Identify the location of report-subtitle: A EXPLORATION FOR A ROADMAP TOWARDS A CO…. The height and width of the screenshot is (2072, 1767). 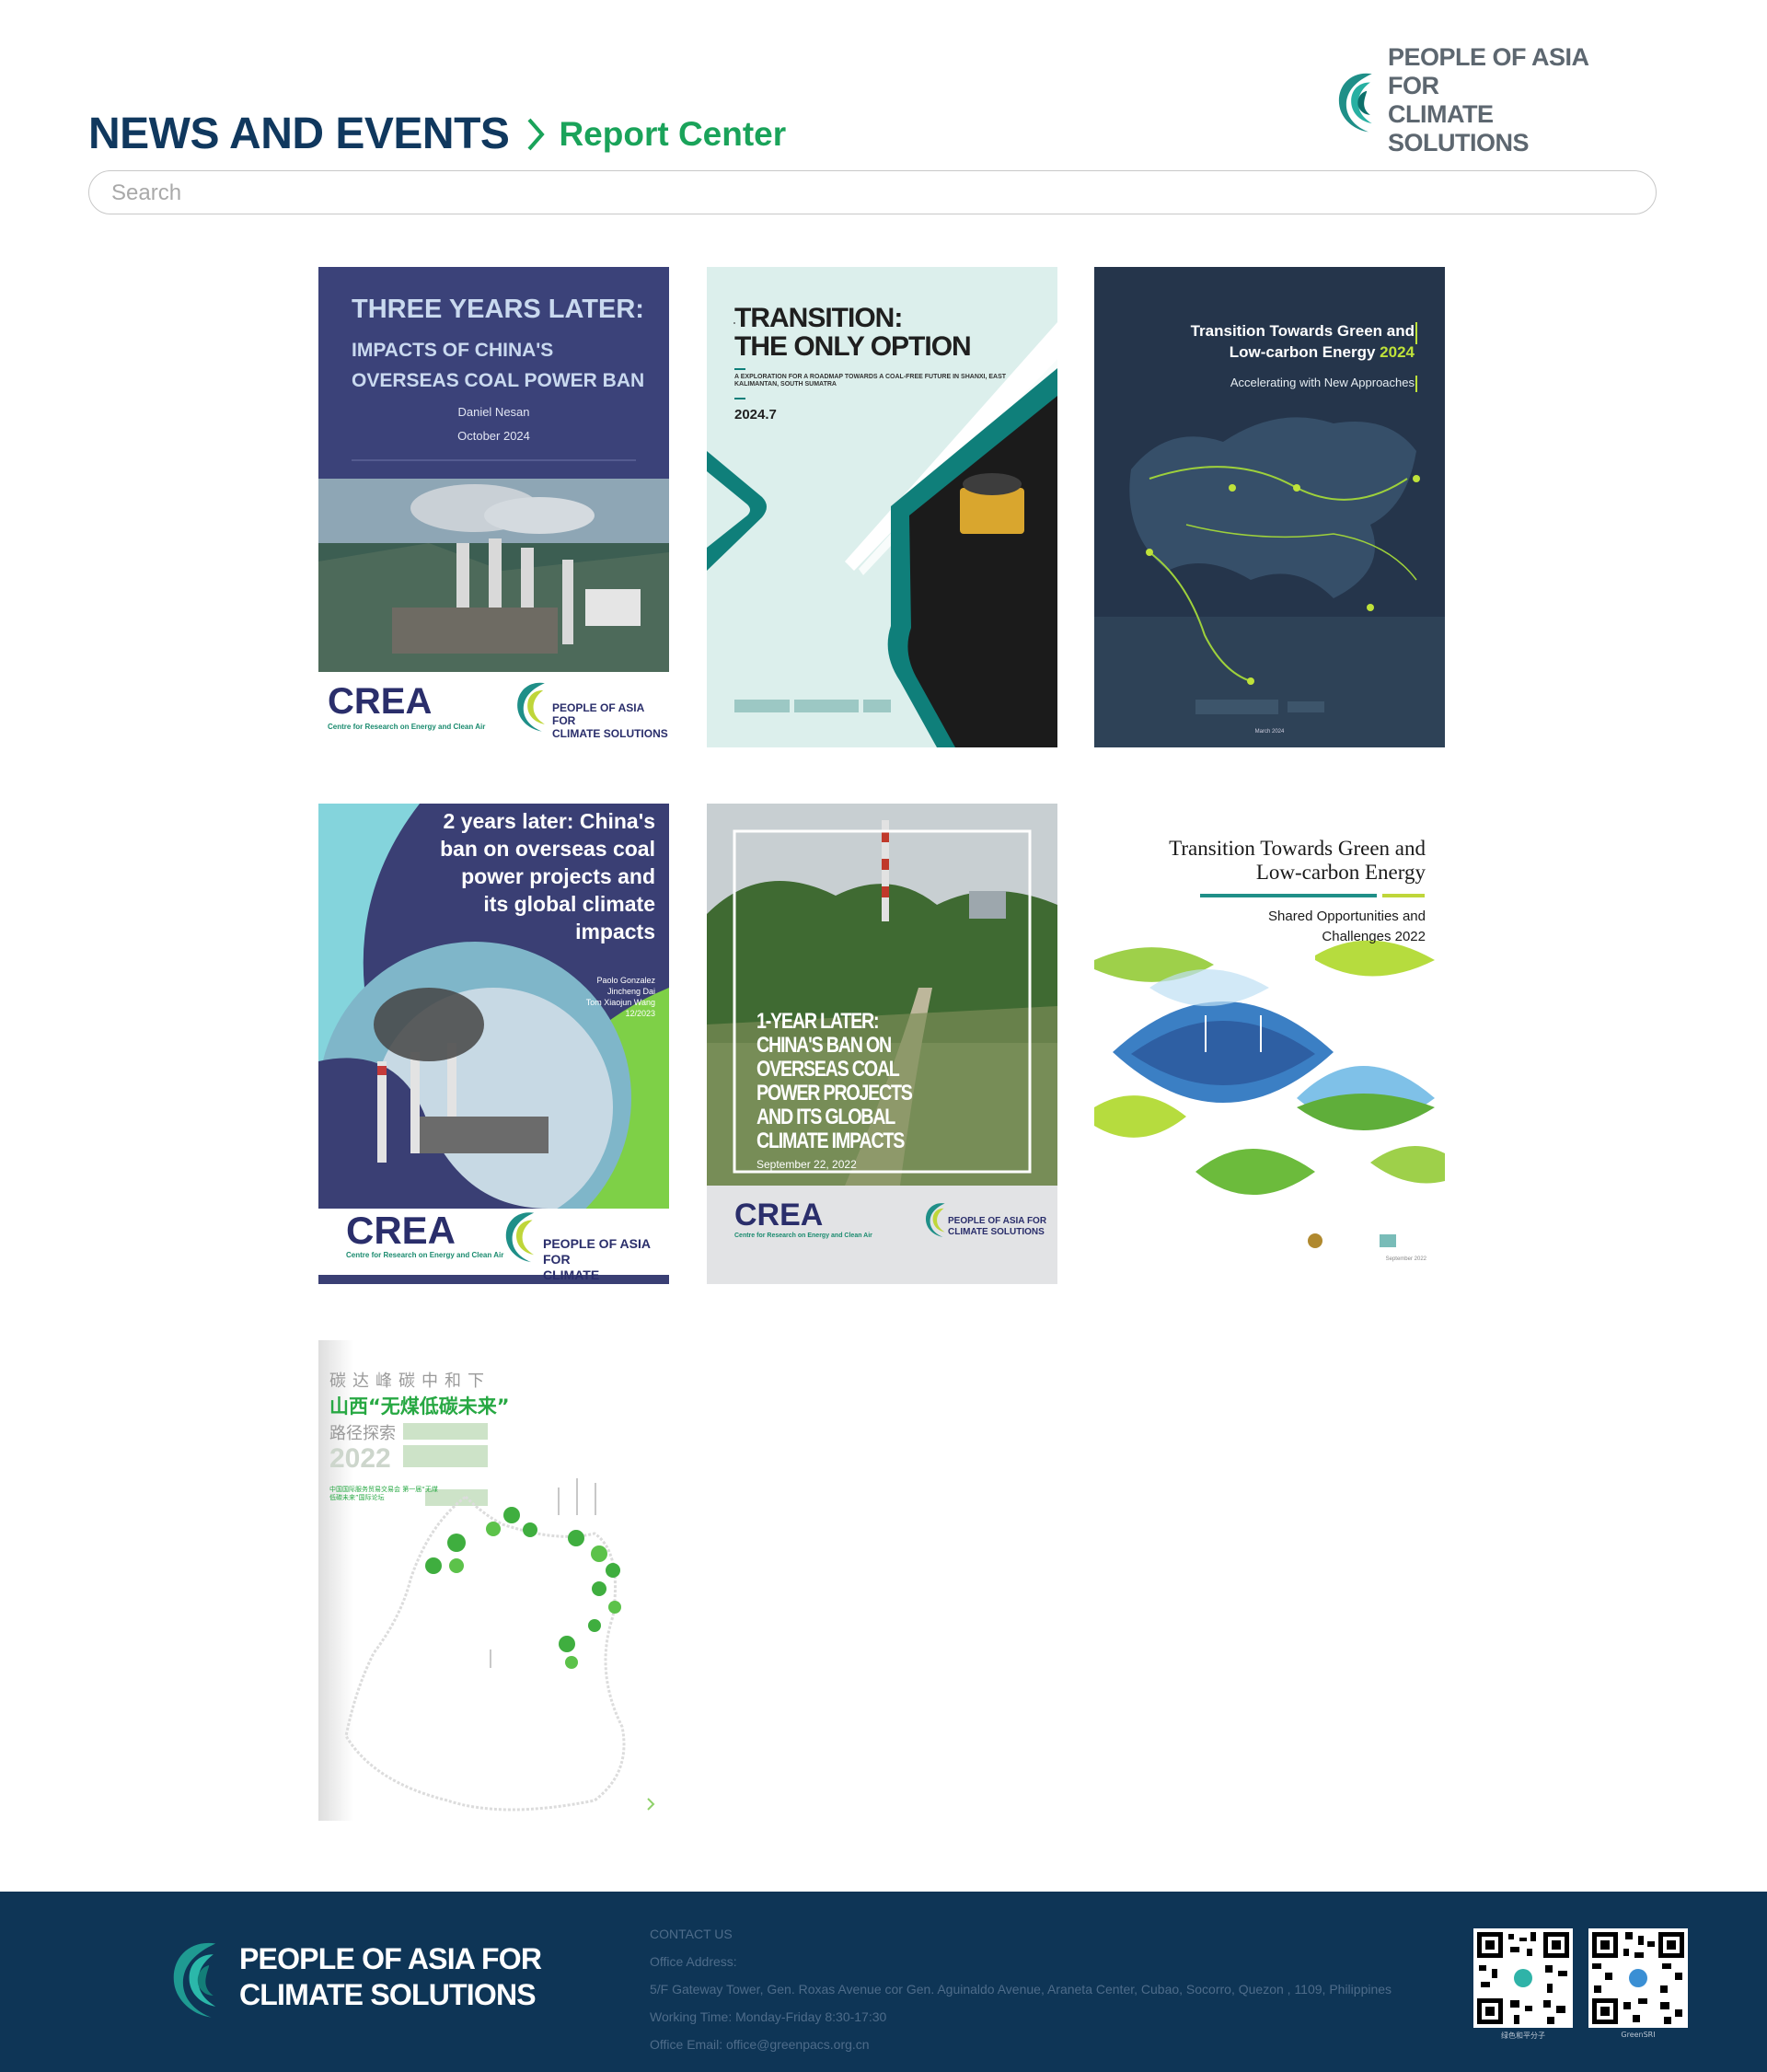
(870, 381).